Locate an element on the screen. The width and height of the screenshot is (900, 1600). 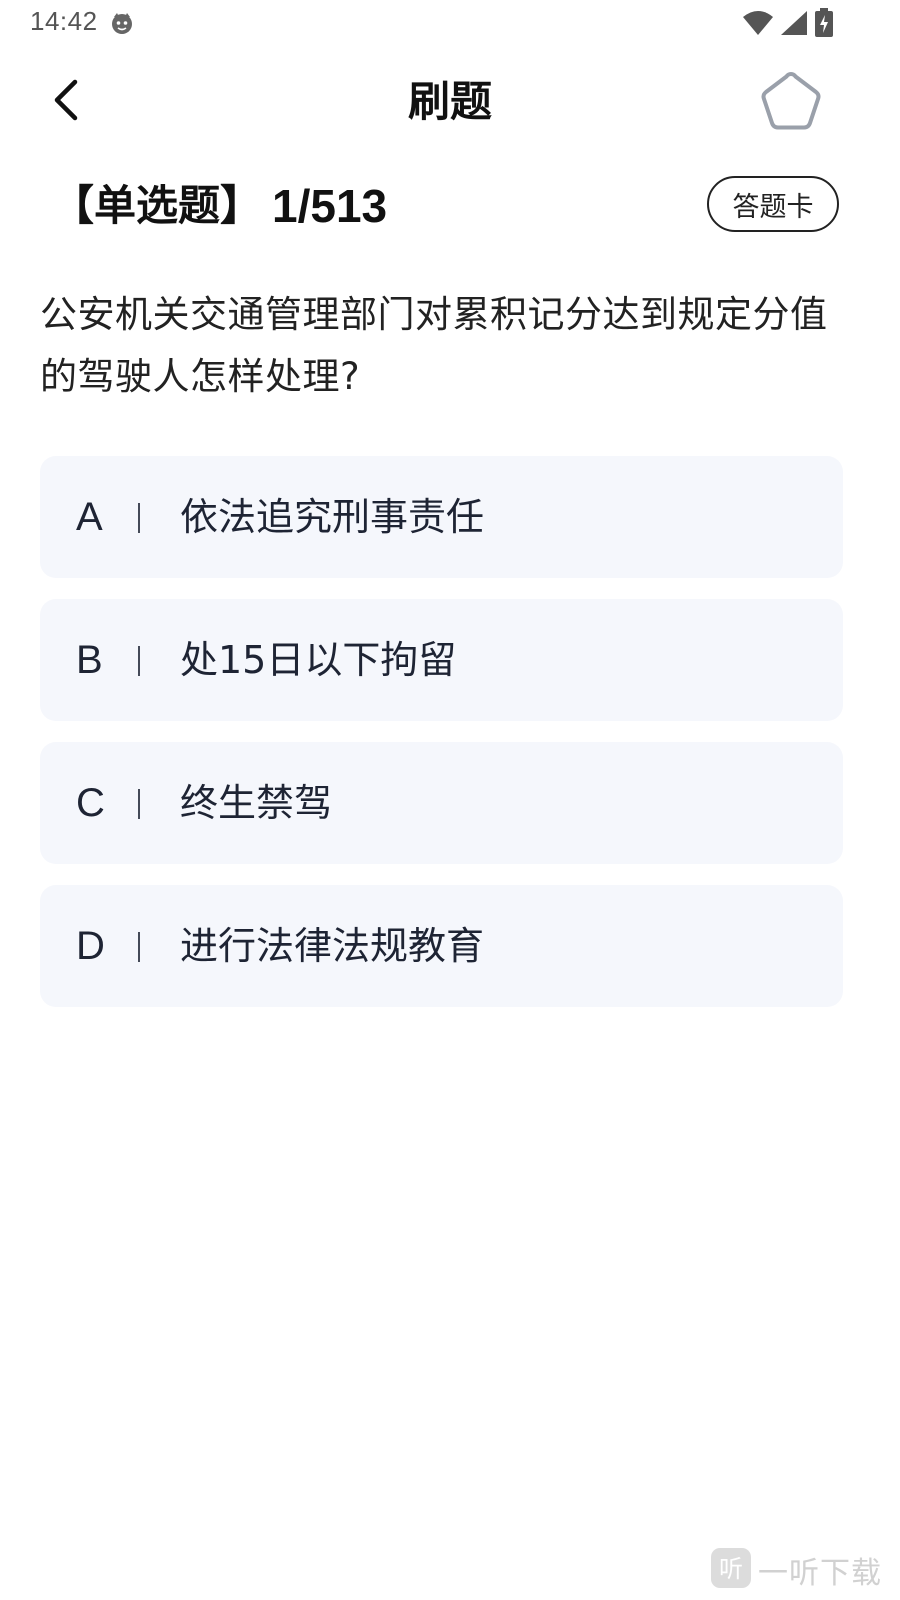
option-letter: A is located at coordinates (89, 517).